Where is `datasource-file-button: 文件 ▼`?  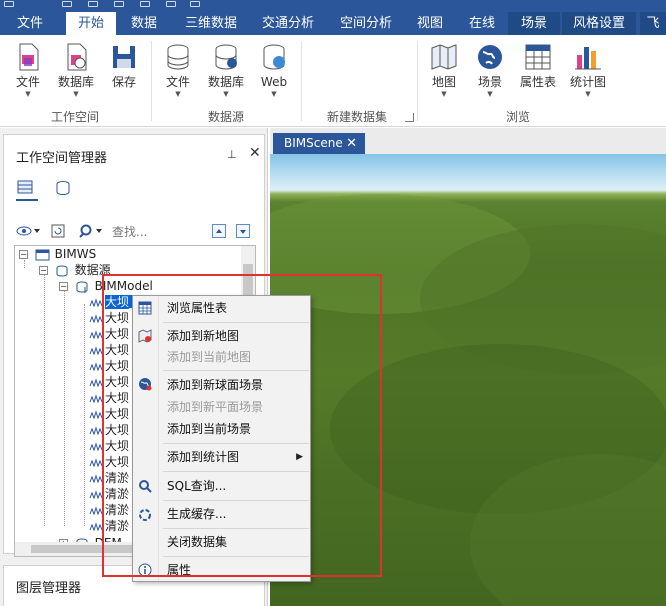 datasource-file-button: 文件 ▼ is located at coordinates (178, 69).